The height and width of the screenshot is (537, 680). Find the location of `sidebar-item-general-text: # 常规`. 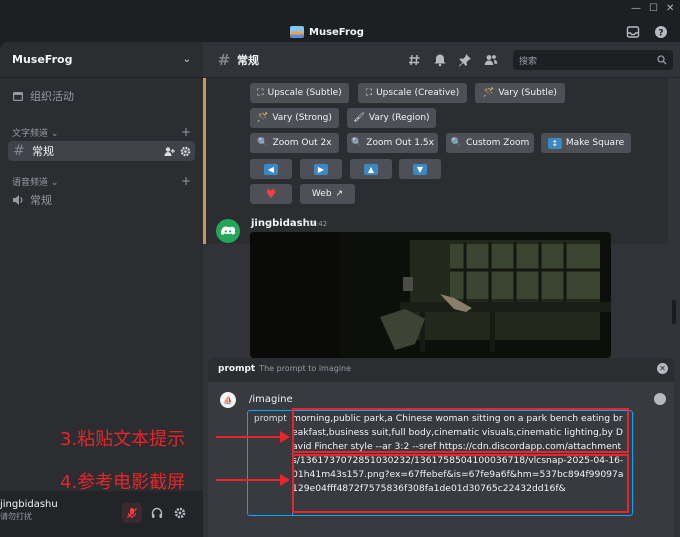

sidebar-item-general-text: # 常规 is located at coordinates (101, 151).